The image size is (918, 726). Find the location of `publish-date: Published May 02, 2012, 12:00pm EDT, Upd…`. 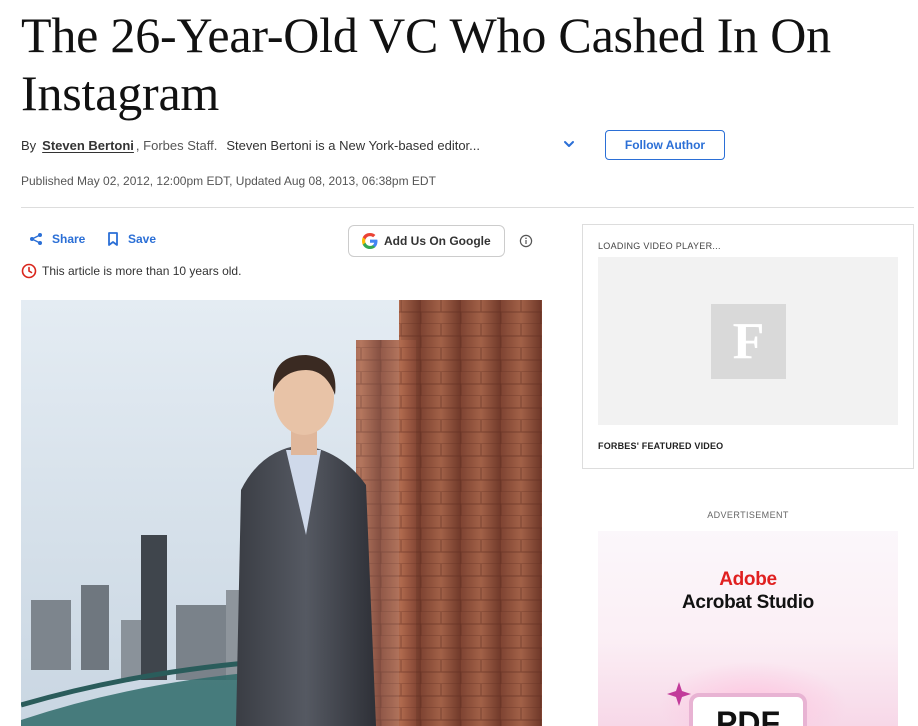

publish-date: Published May 02, 2012, 12:00pm EDT, Upd… is located at coordinates (228, 181).